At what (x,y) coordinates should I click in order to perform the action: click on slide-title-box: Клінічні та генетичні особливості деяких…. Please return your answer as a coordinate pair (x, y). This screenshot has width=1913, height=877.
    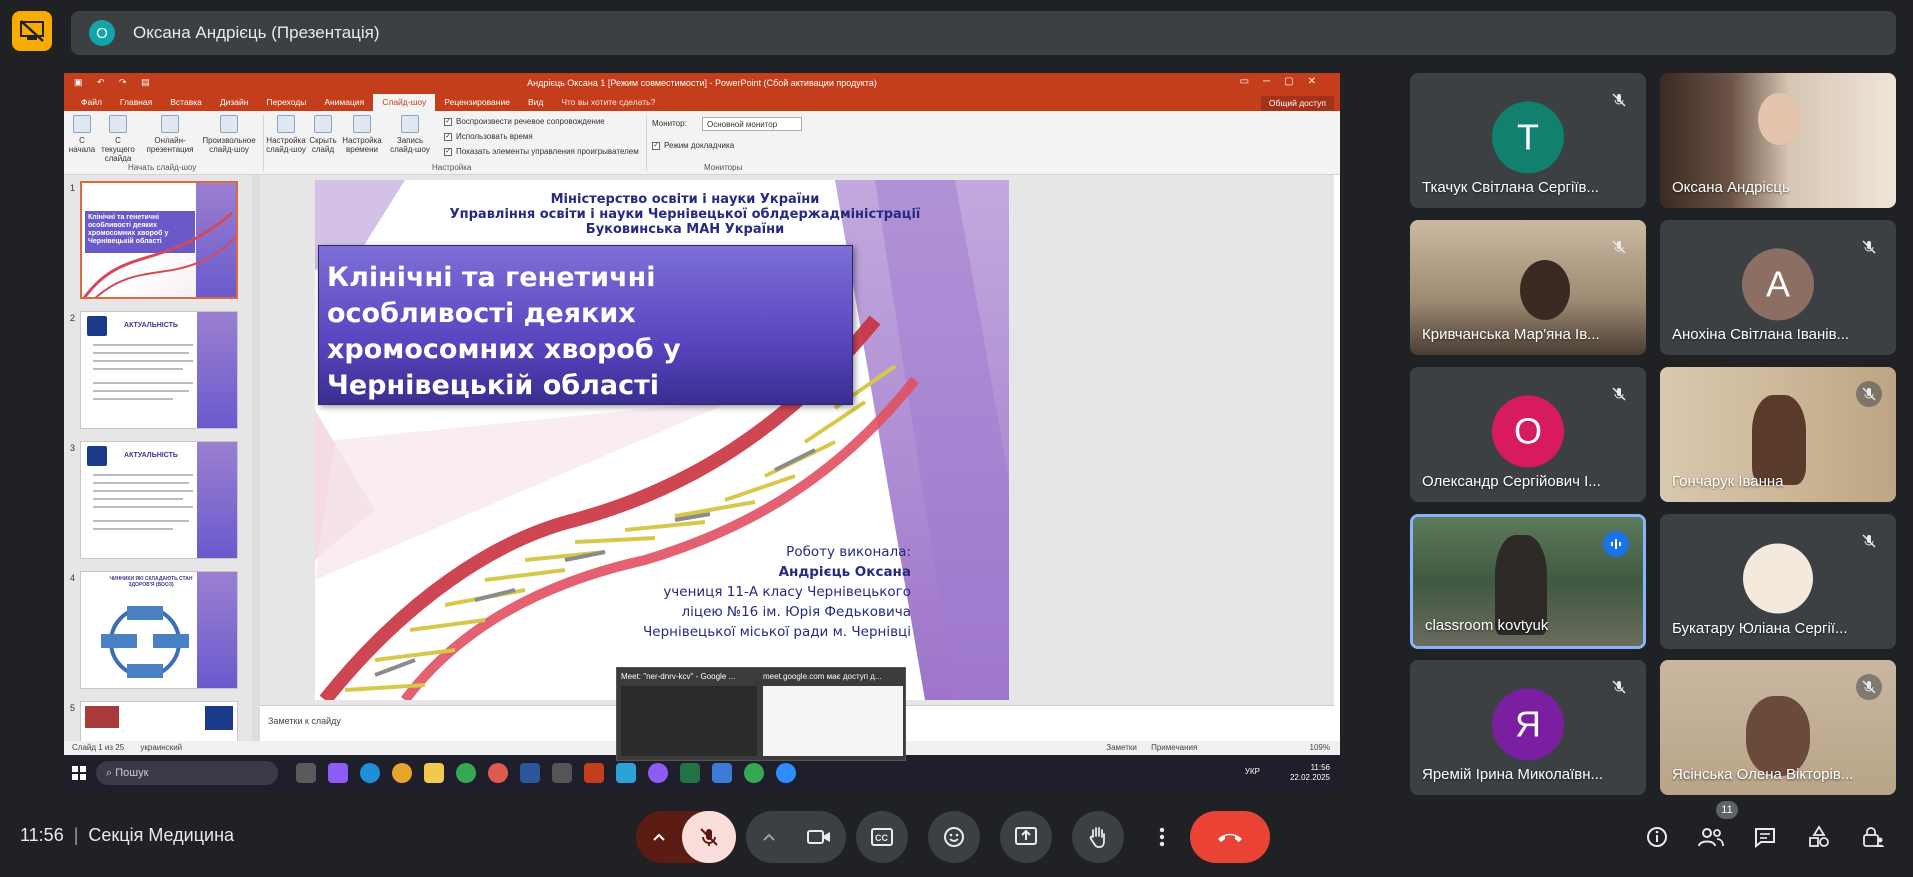
    Looking at the image, I should click on (585, 325).